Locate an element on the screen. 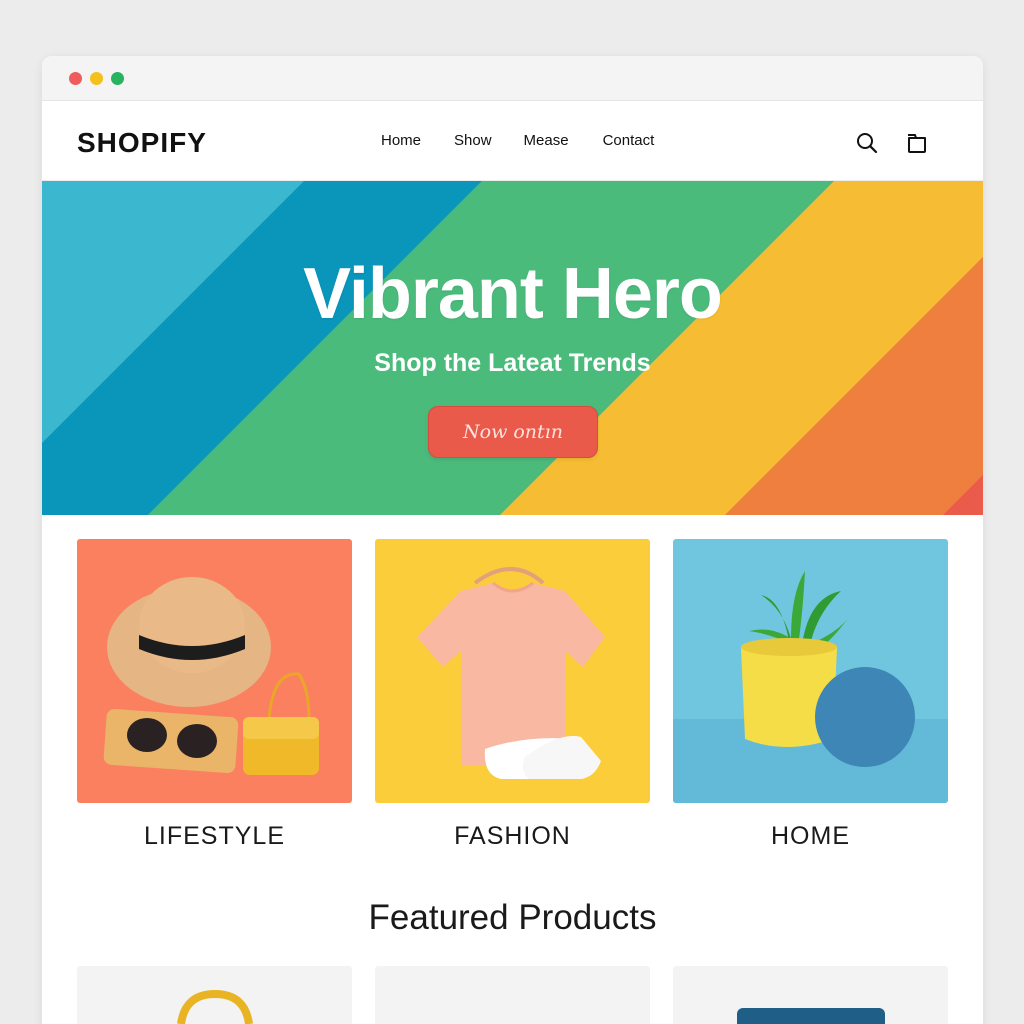  nav-link-show: Show is located at coordinates (473, 140).